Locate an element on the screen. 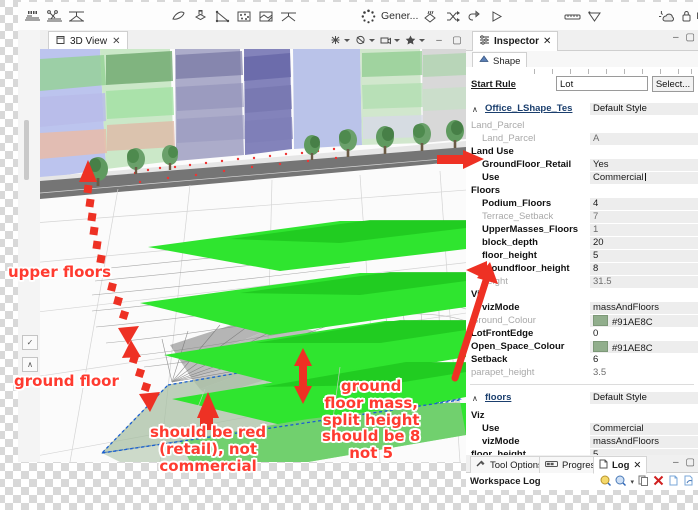 This screenshot has width=698, height=510. copy-icon is located at coordinates (643, 482).